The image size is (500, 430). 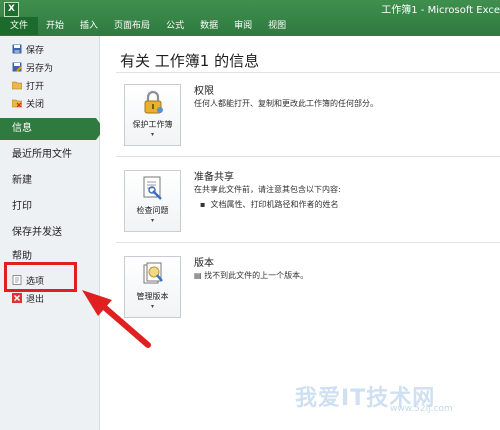 I want to click on annotation-arrow-layer, so click(x=116, y=319).